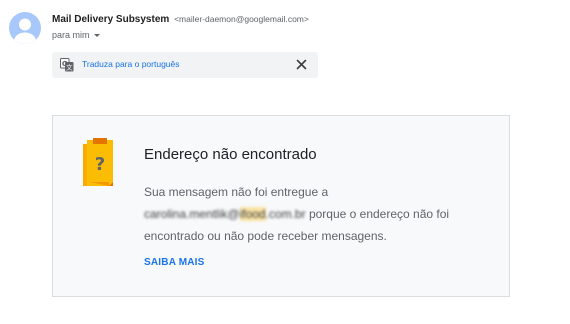 Image resolution: width=570 pixels, height=324 pixels. Describe the element at coordinates (301, 64) in the screenshot. I see `close-icon` at that location.